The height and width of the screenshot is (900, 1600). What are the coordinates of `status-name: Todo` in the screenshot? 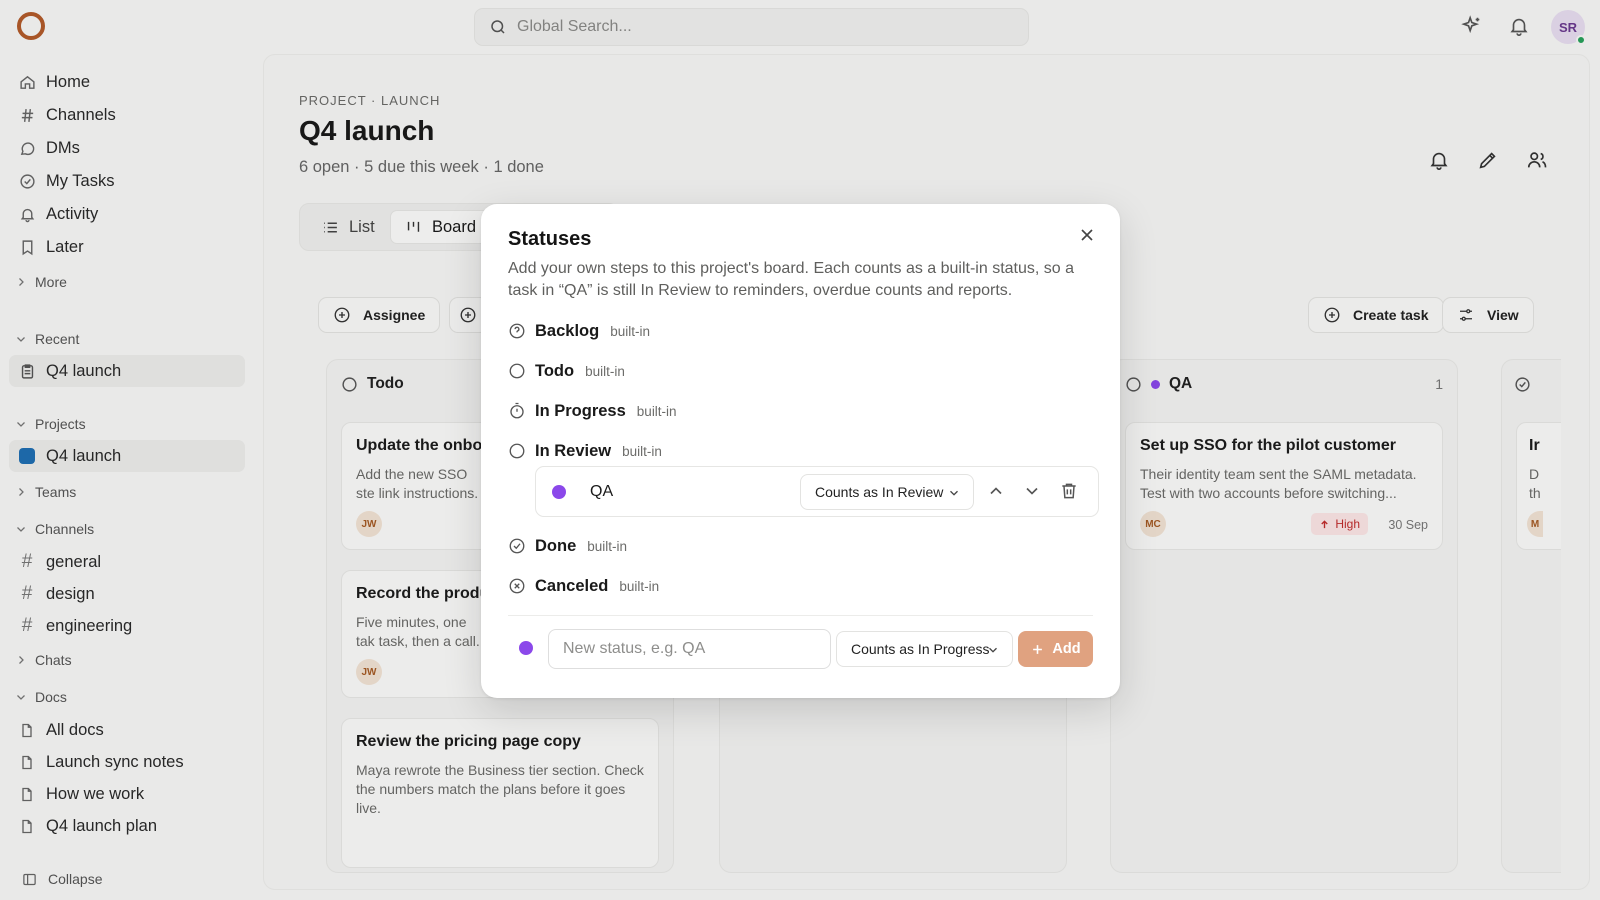 It's located at (555, 370).